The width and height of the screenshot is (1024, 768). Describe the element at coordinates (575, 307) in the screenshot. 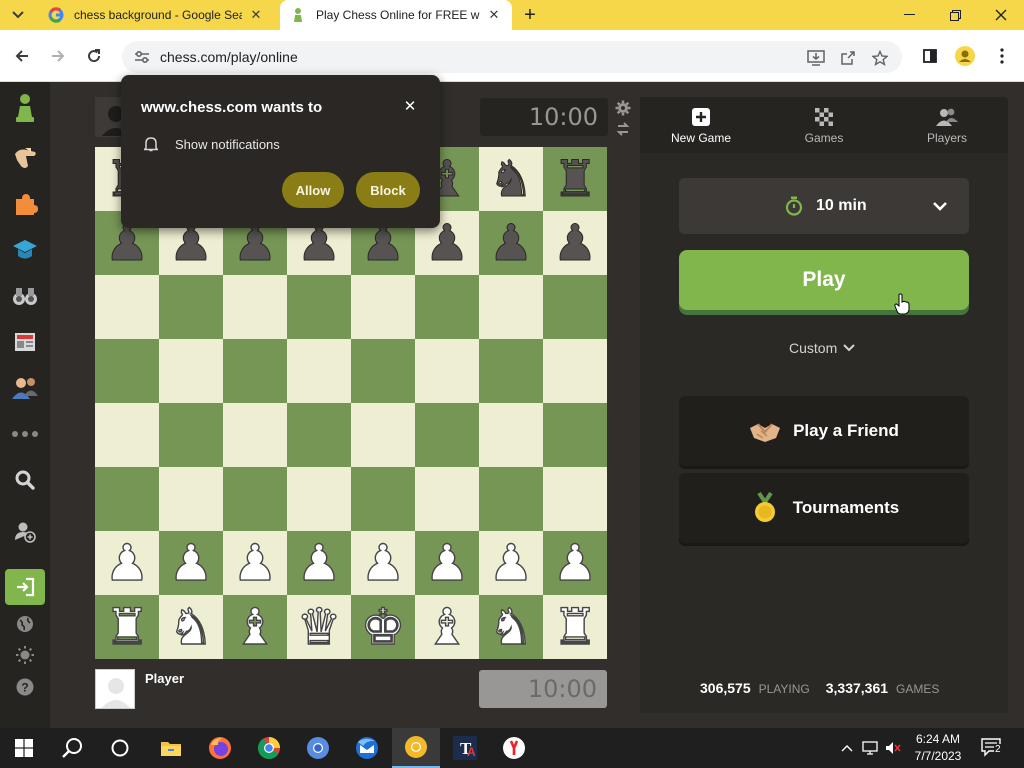

I see `square-h6` at that location.